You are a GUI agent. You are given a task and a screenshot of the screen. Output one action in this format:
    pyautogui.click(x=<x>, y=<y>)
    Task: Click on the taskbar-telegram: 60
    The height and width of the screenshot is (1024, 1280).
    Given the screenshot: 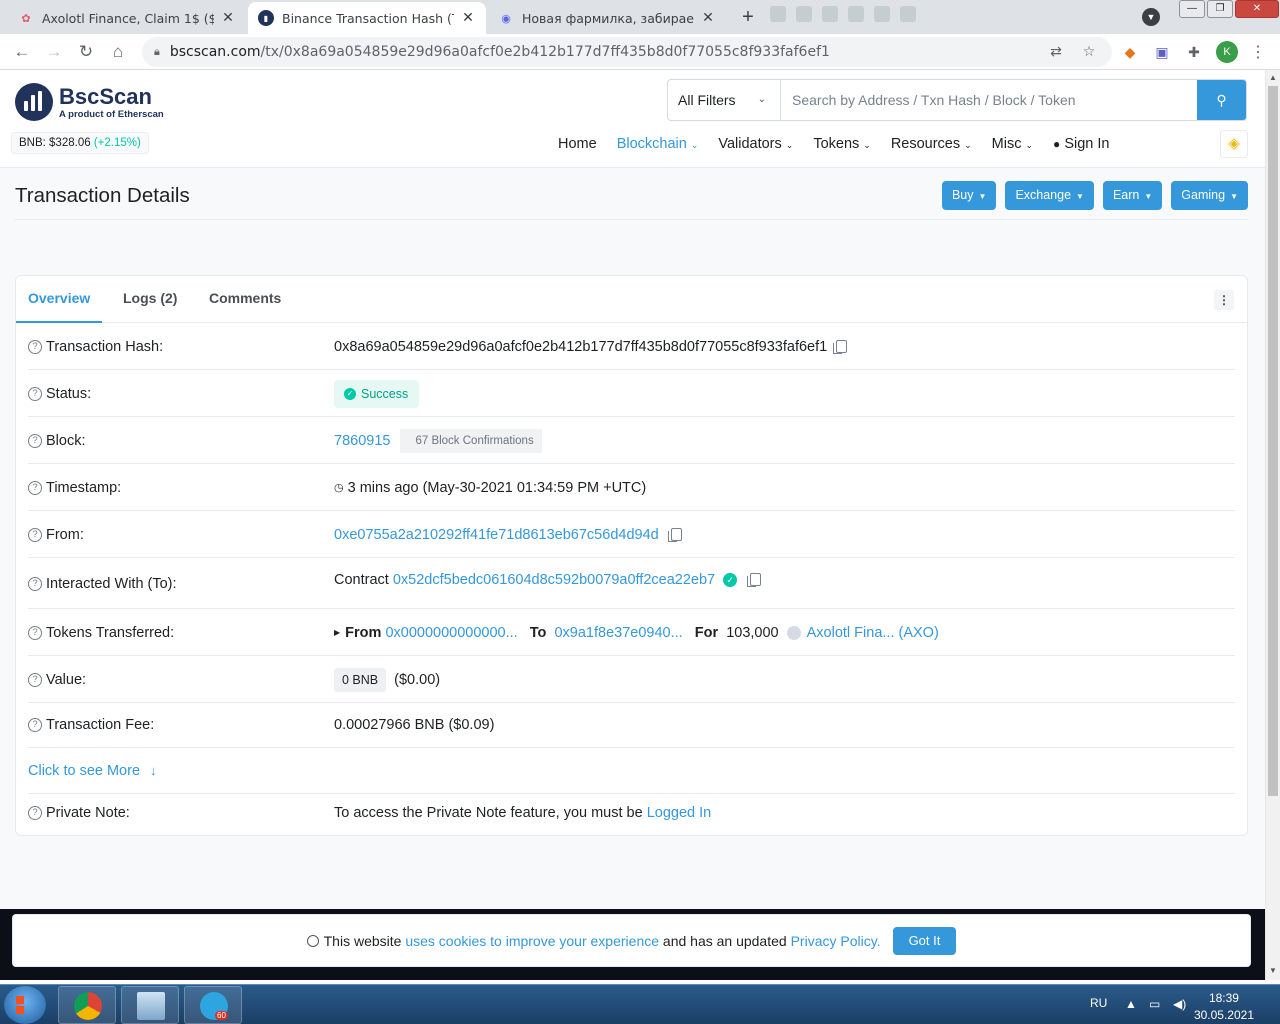 What is the action you would take?
    pyautogui.click(x=213, y=1005)
    